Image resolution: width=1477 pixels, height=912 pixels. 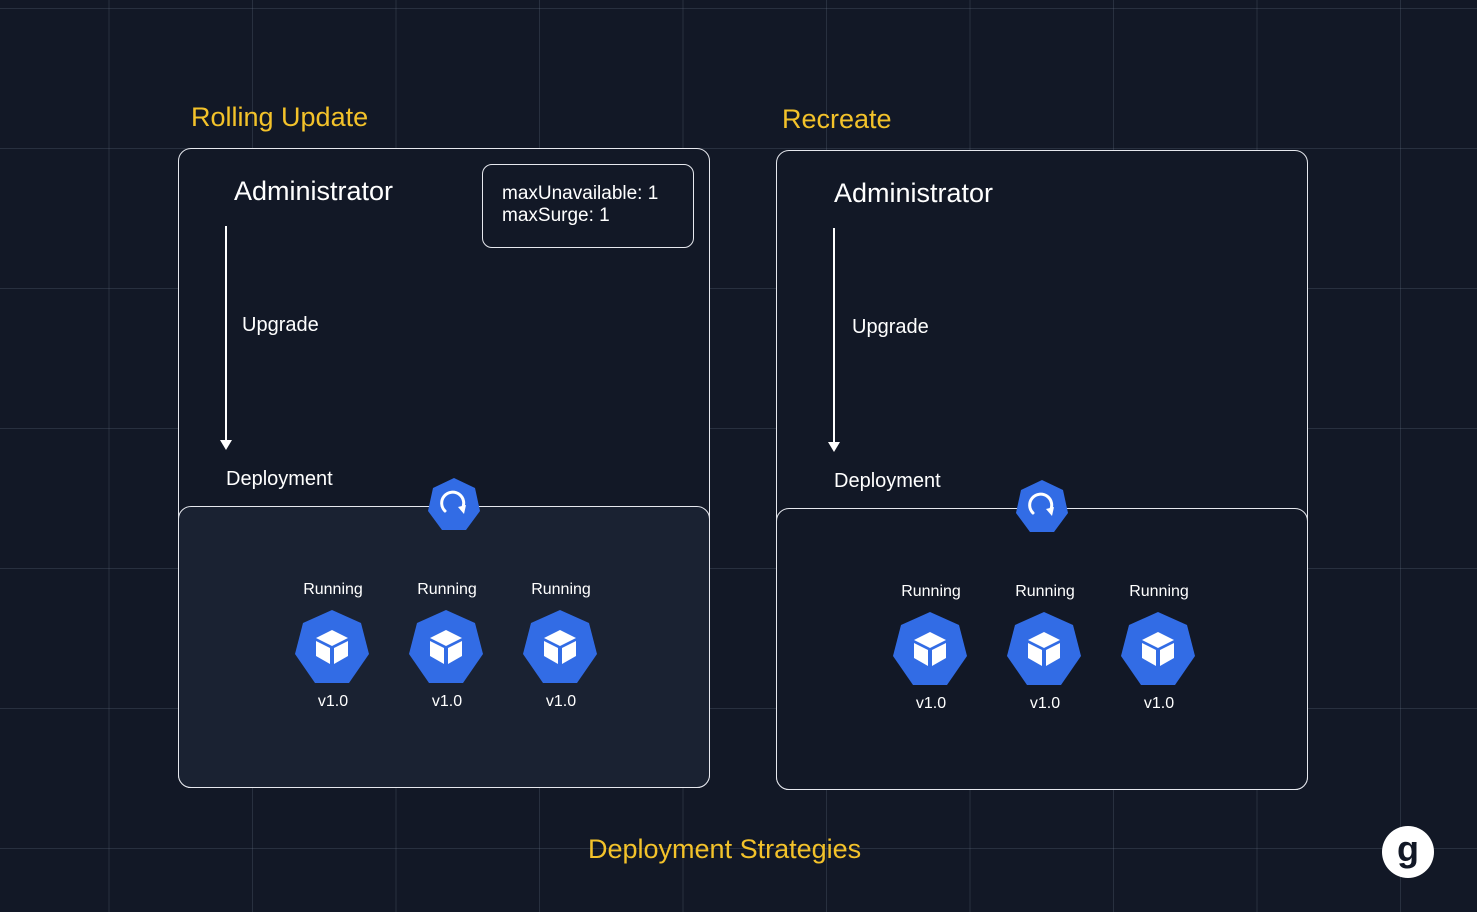 I want to click on brand-logo: g, so click(x=1408, y=852).